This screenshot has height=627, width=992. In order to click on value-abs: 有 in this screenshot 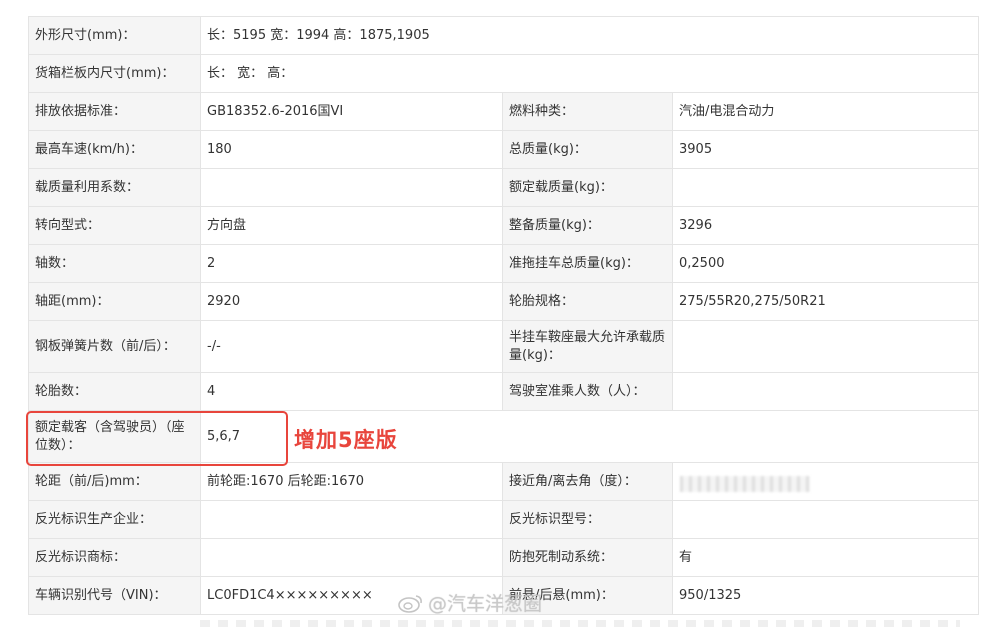, I will do `click(825, 557)`.